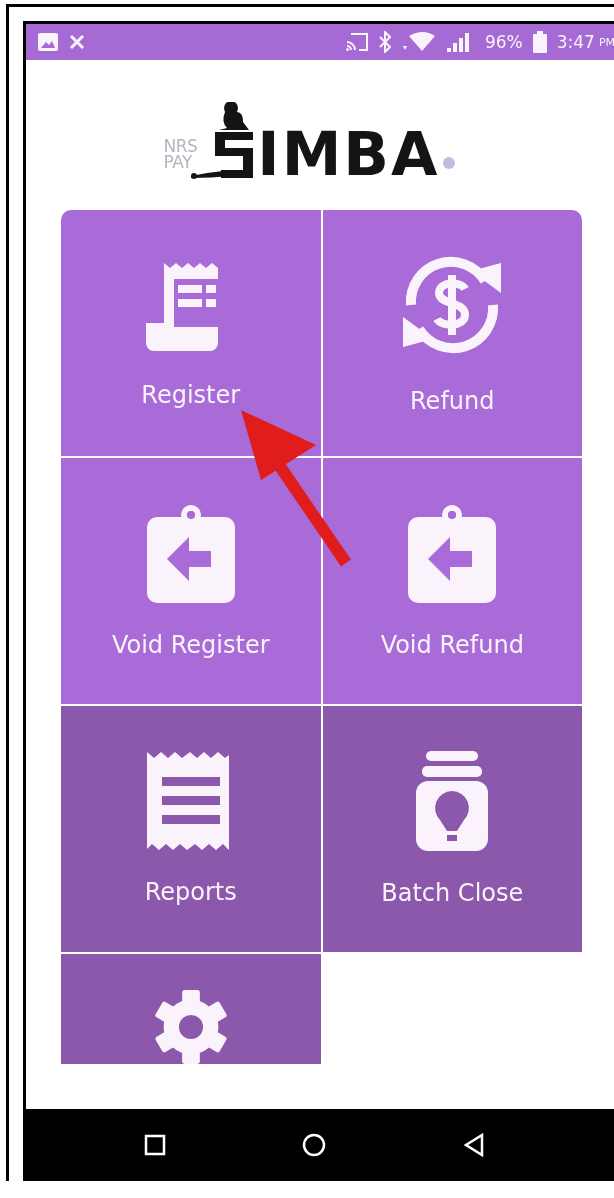 Image resolution: width=614 pixels, height=1198 pixels. I want to click on recents-button, so click(155, 1145).